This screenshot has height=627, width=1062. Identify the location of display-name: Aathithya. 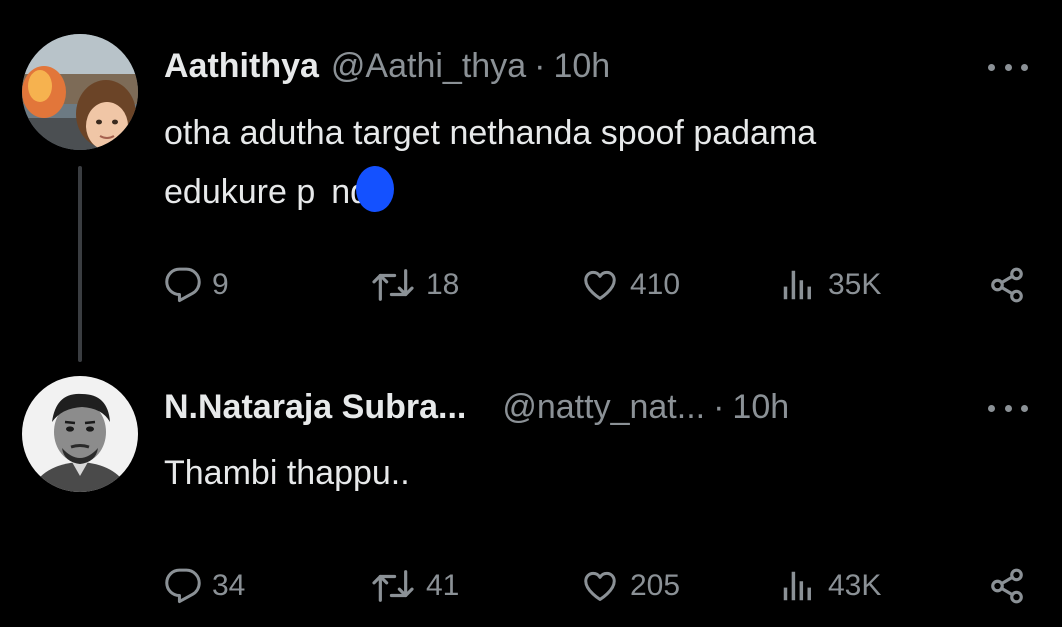
(241, 66).